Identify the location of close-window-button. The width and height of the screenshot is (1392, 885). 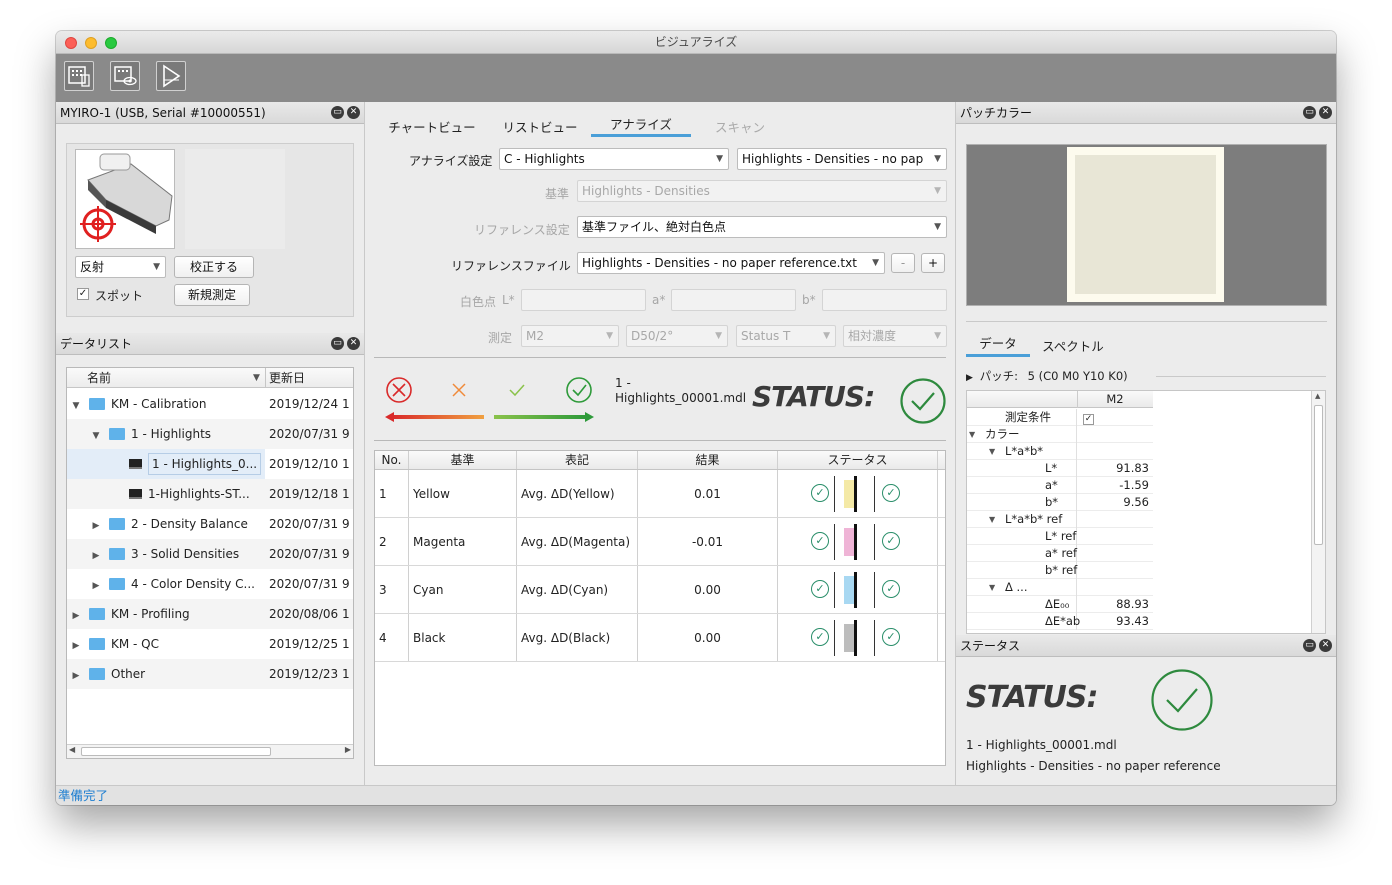
(71, 43).